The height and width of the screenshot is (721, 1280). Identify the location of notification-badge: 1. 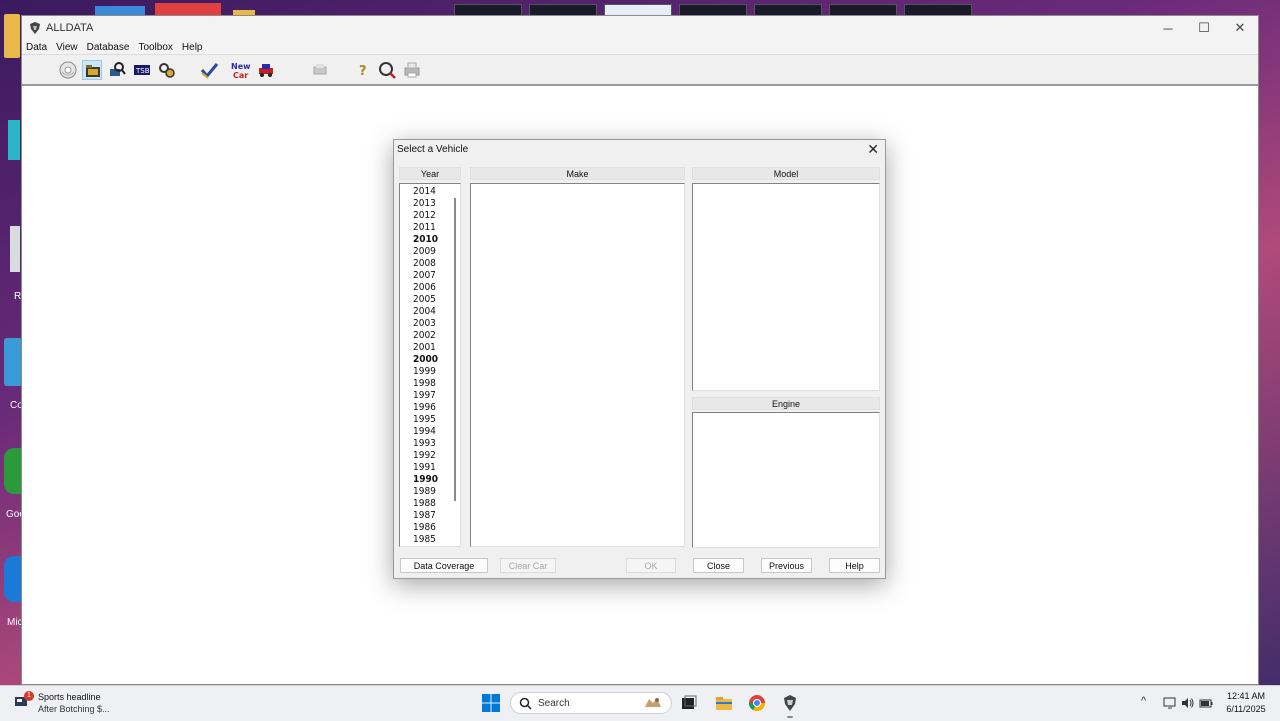
(29, 696).